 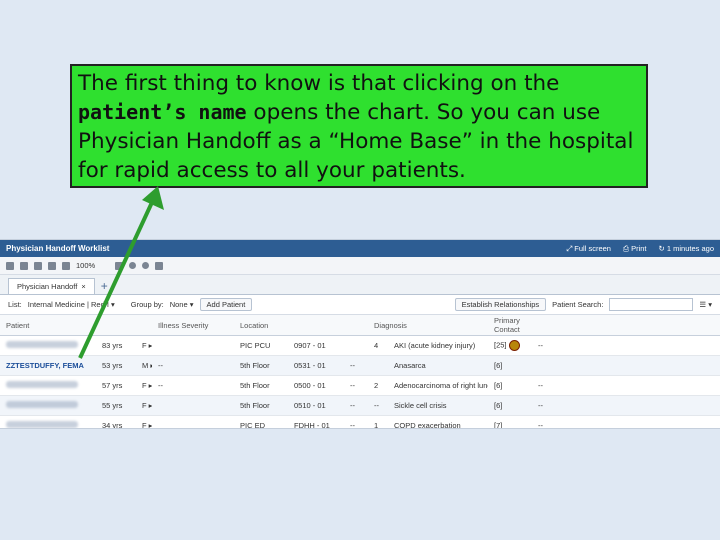 What do you see at coordinates (147, 304) in the screenshot?
I see `group-label: Group by:` at bounding box center [147, 304].